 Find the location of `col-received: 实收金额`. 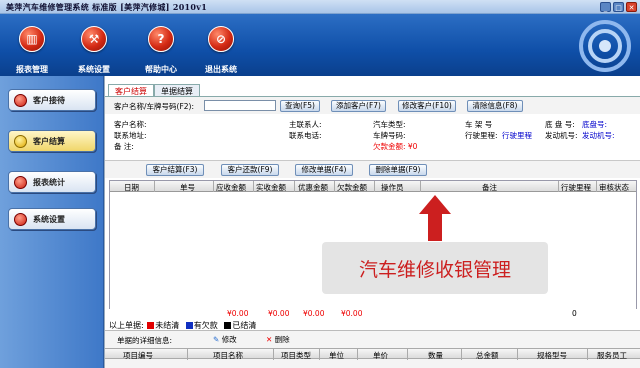

col-received: 实收金额 is located at coordinates (271, 187).